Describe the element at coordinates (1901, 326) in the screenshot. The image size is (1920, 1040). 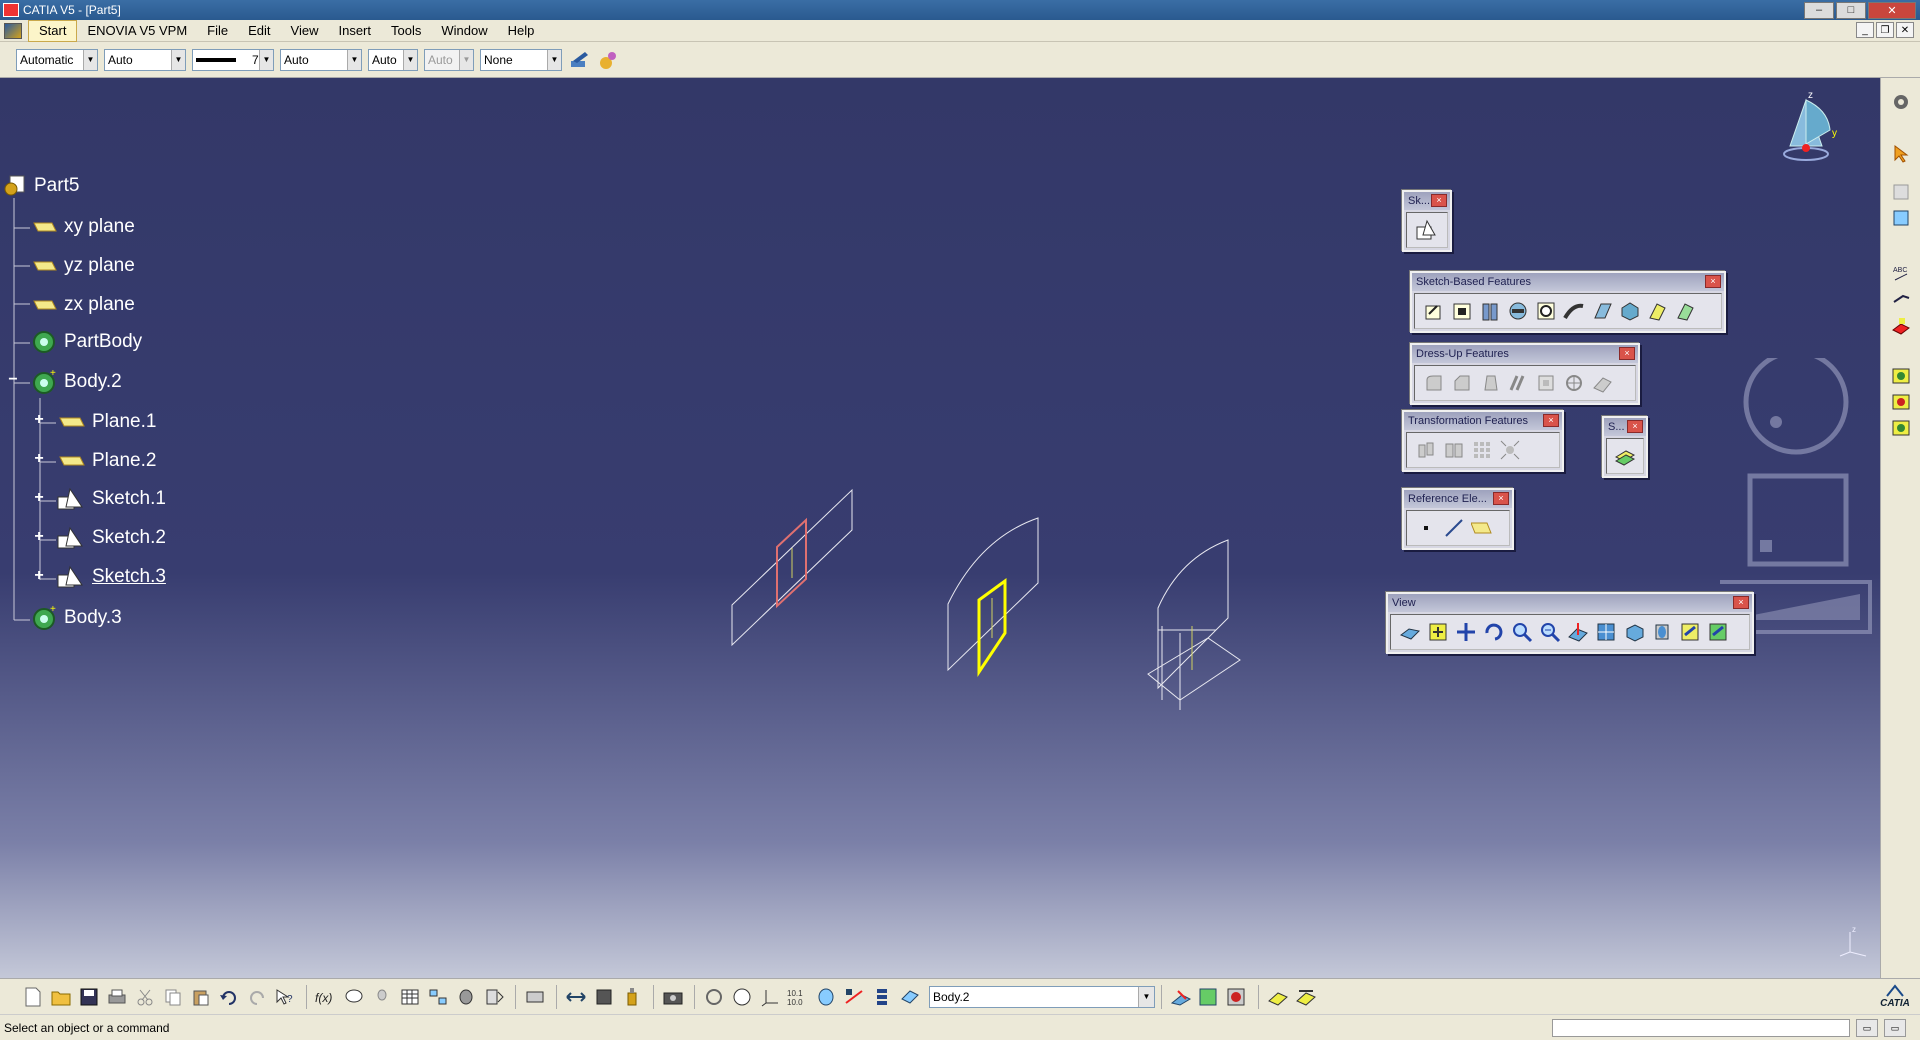
I see `apply-material-icon` at that location.